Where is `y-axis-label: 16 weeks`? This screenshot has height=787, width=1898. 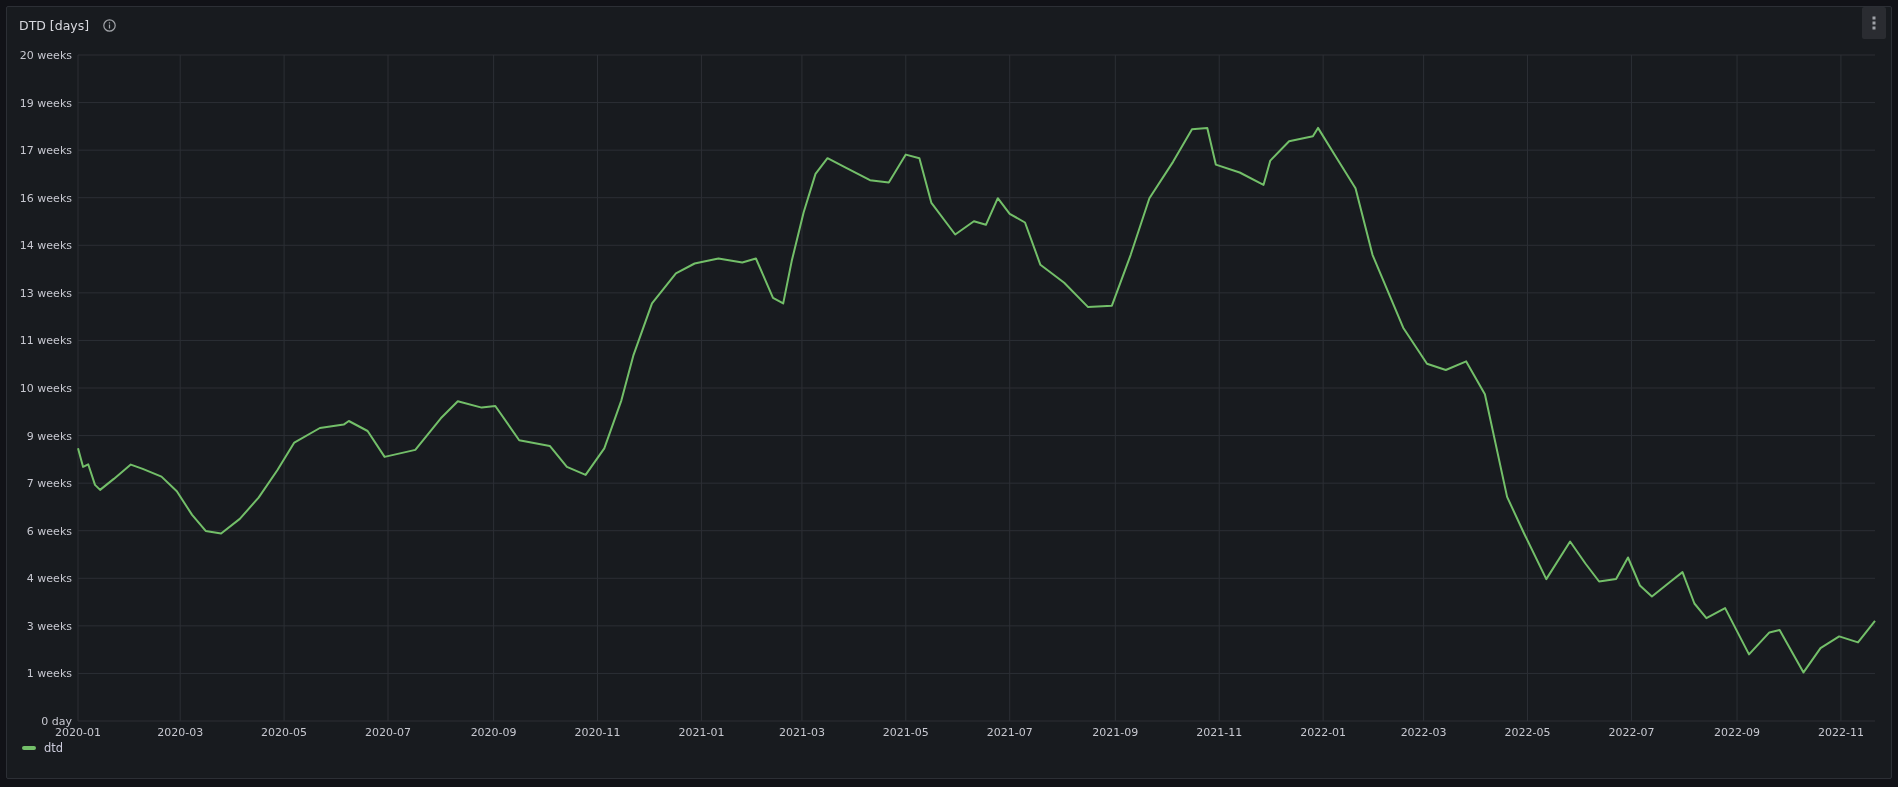
y-axis-label: 16 weeks is located at coordinates (45, 198).